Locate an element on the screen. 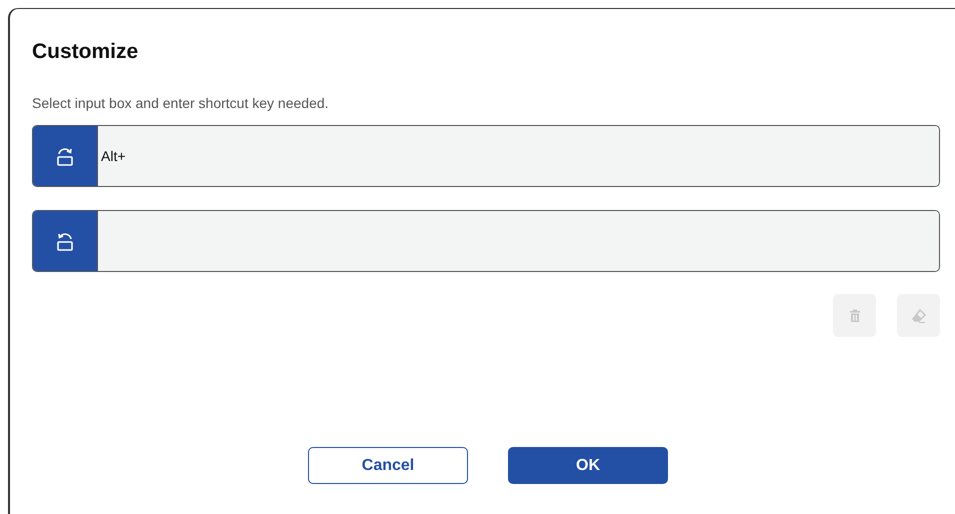  dialog-title: Customize is located at coordinates (86, 52).